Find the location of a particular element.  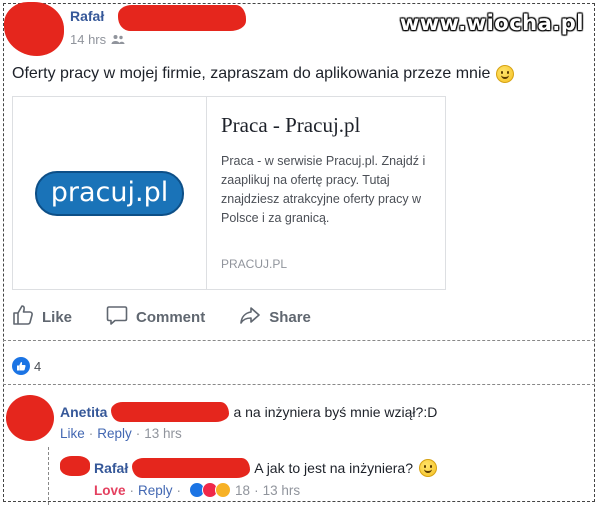

reply-reply-link: Reply is located at coordinates (155, 490).